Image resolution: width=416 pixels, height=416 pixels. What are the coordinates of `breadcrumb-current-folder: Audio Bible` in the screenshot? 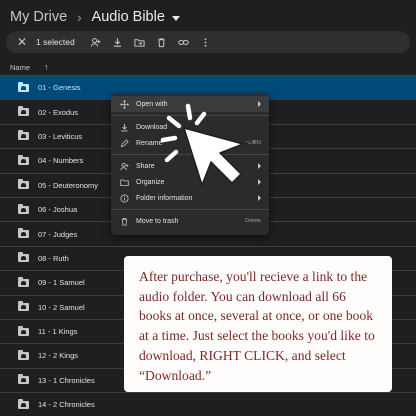 It's located at (136, 17).